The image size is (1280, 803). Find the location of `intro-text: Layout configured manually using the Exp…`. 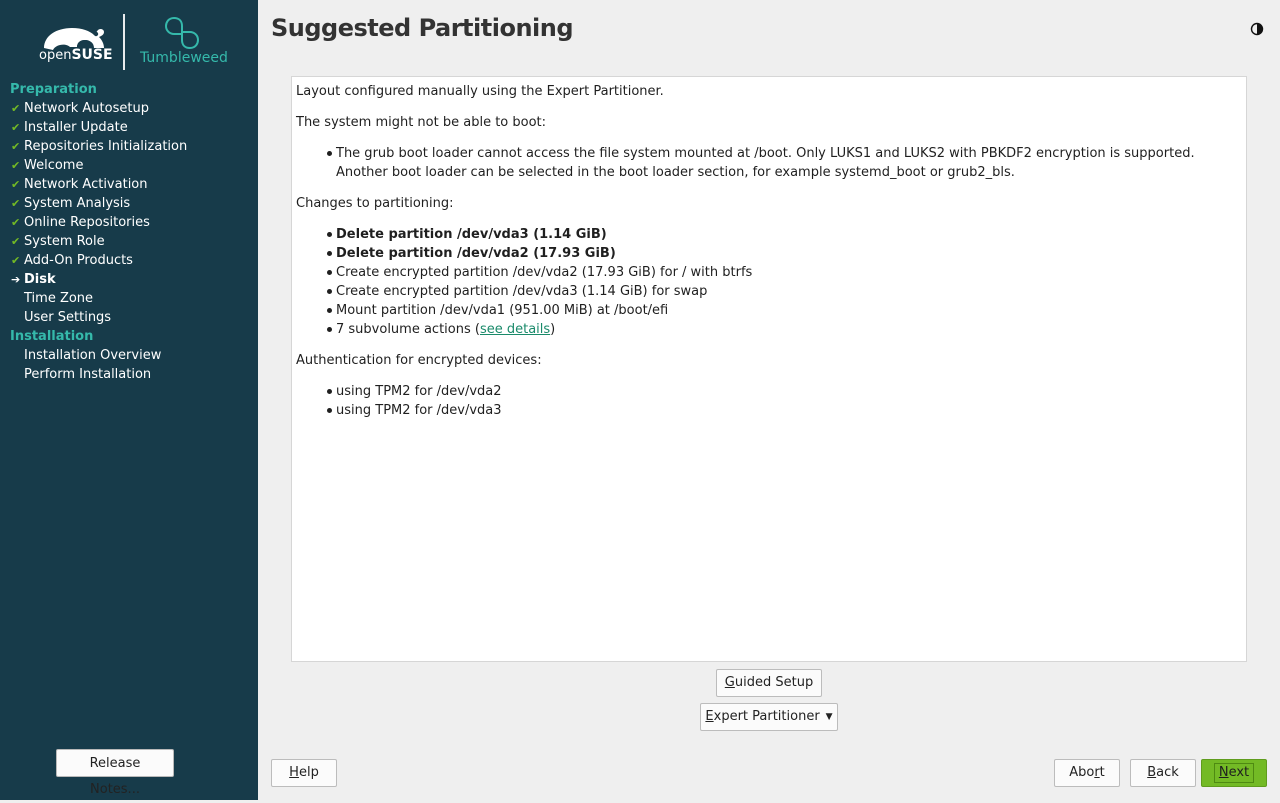

intro-text: Layout configured manually using the Exp… is located at coordinates (480, 91).